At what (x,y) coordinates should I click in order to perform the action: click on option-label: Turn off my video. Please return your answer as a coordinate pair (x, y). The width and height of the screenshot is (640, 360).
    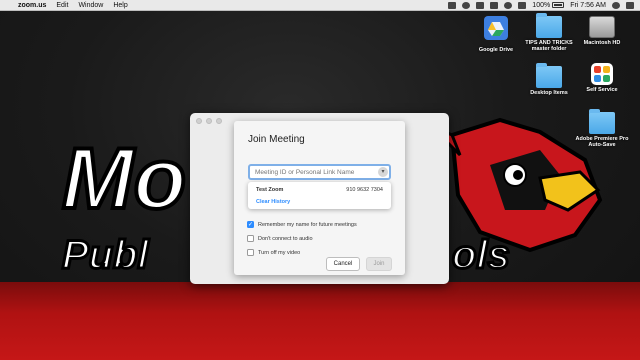
    Looking at the image, I should click on (279, 252).